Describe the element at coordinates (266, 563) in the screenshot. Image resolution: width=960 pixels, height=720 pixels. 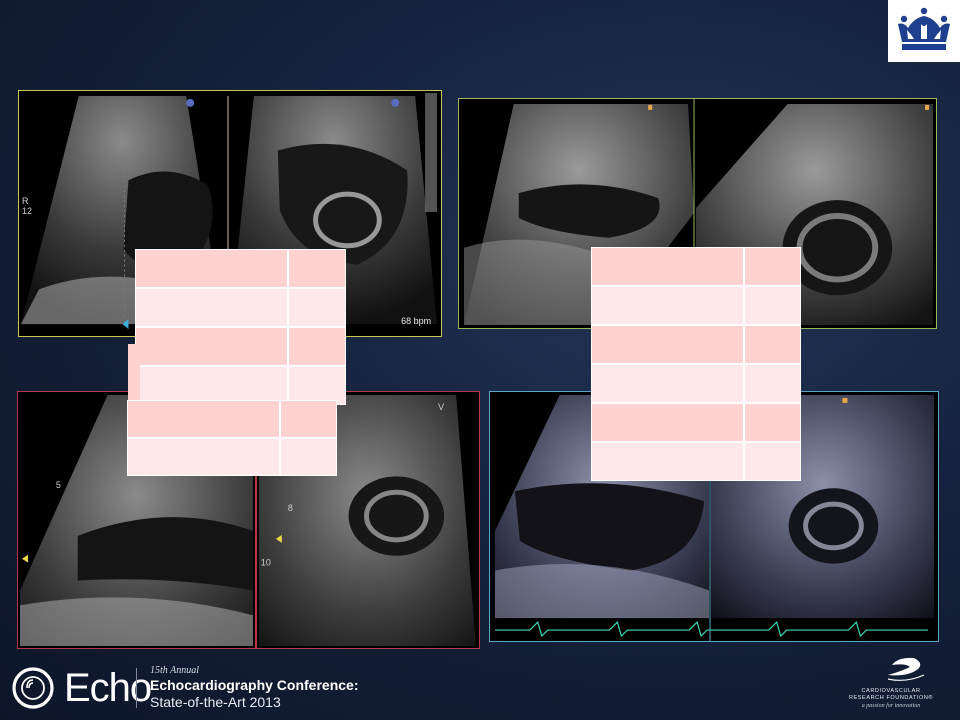
I see `depth-10-label: 10` at that location.